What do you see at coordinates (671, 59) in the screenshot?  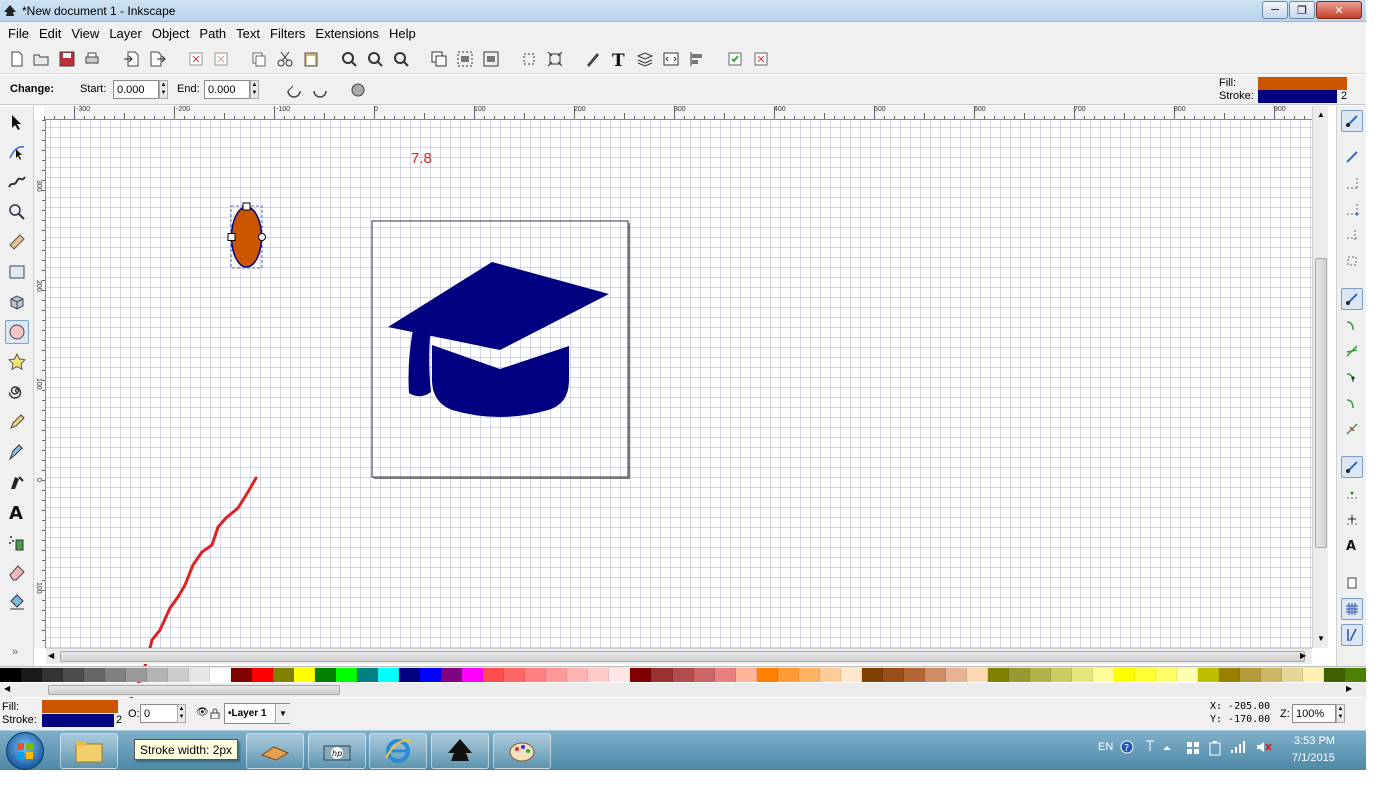 I see `xml-editor-icon` at bounding box center [671, 59].